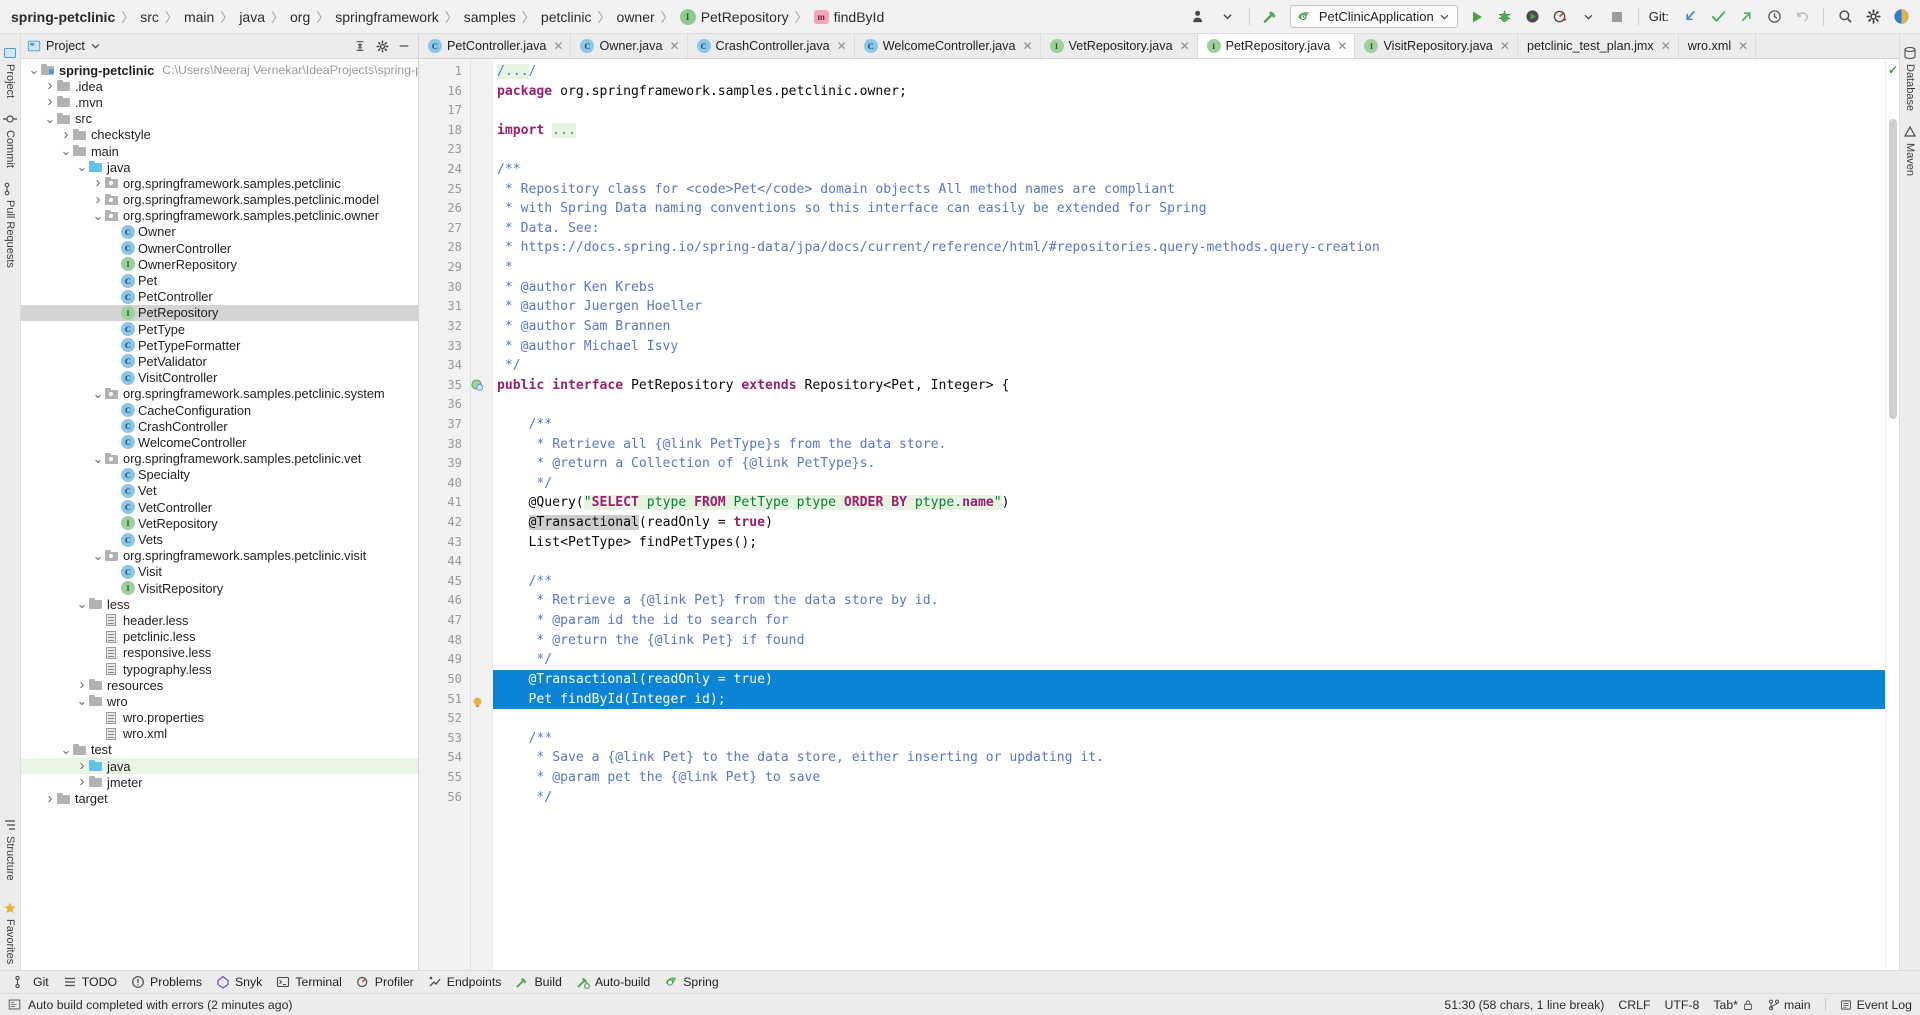  I want to click on rail-item-structure: Structure, so click(10, 849).